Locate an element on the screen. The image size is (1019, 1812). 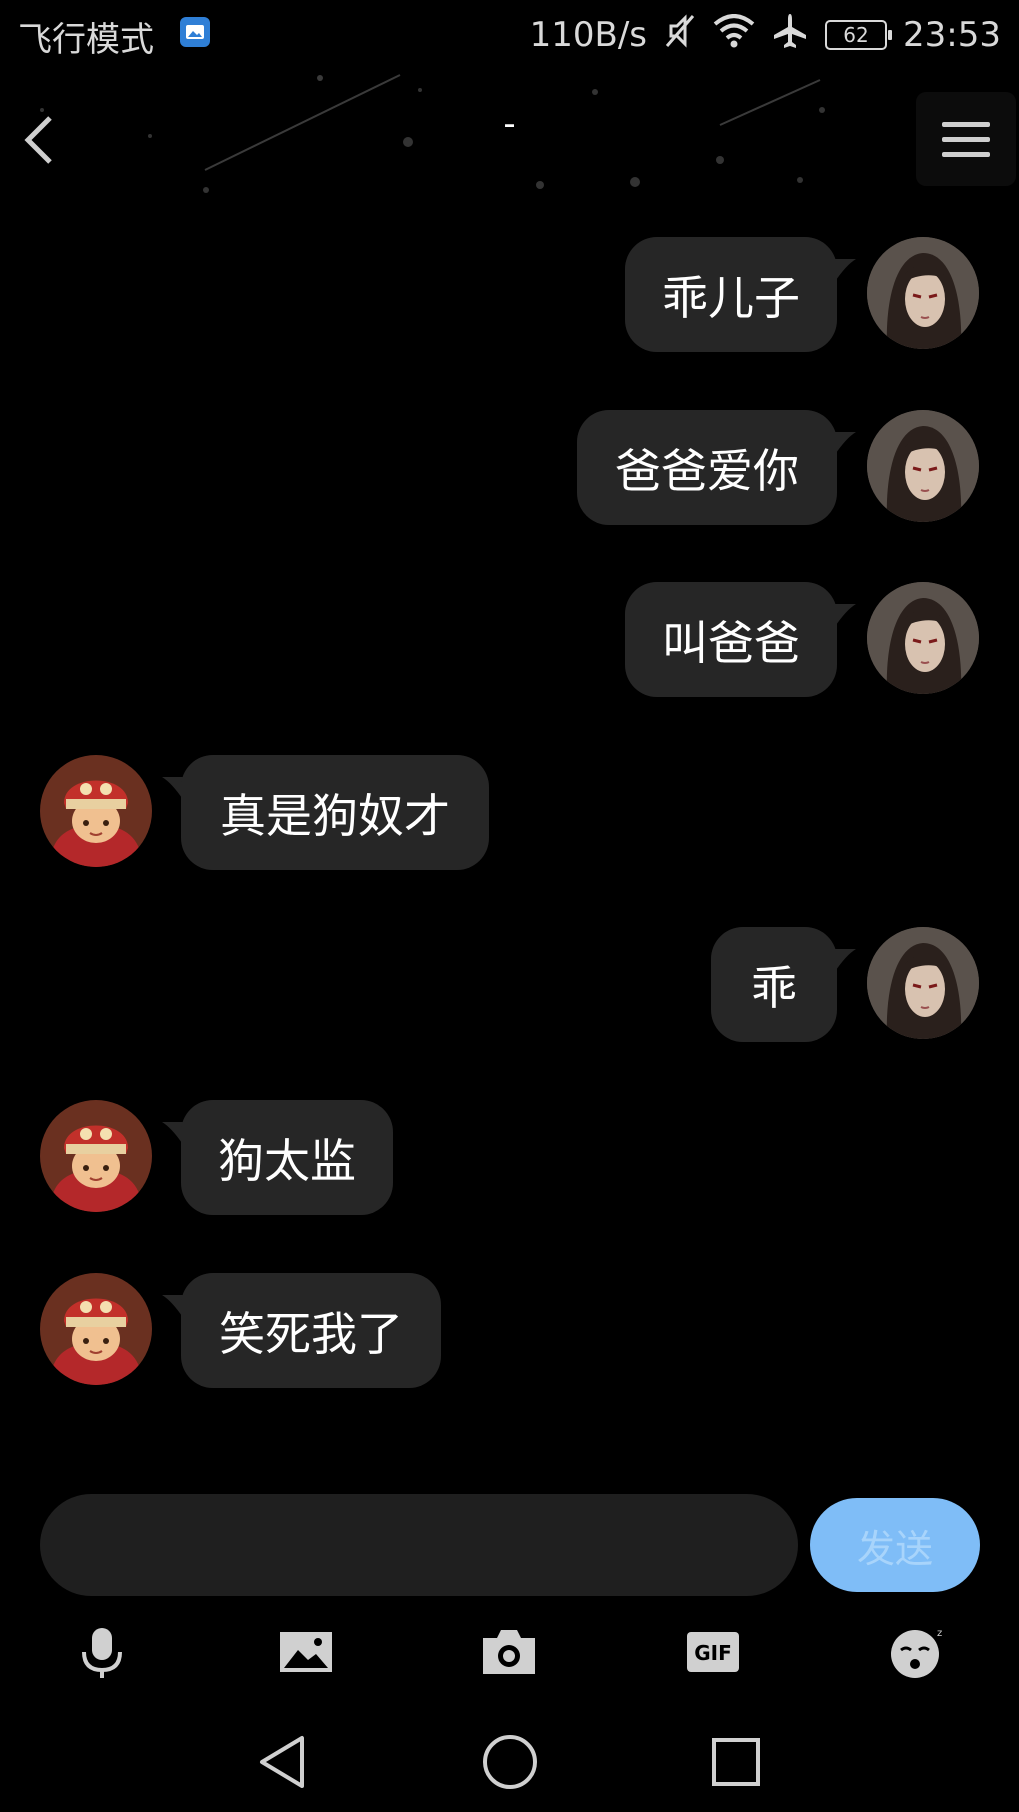
message-text: 狗太监 is located at coordinates (287, 1160).